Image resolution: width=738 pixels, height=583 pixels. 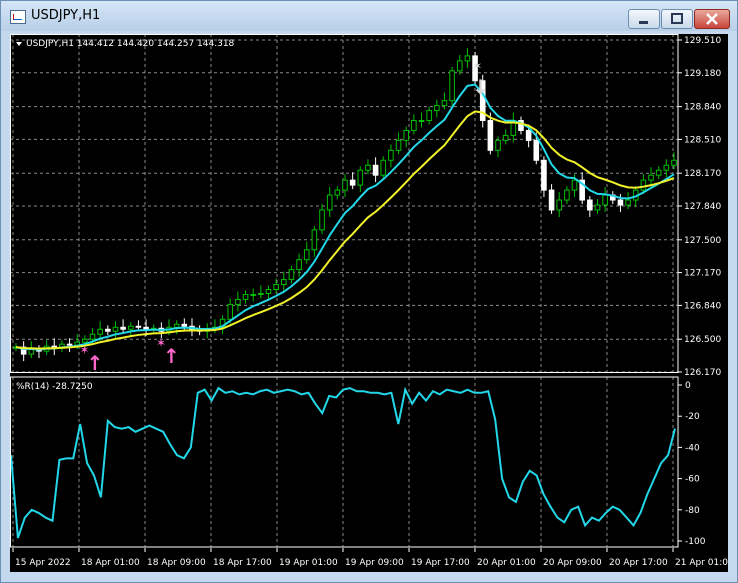 What do you see at coordinates (644, 19) in the screenshot?
I see `minimize-button` at bounding box center [644, 19].